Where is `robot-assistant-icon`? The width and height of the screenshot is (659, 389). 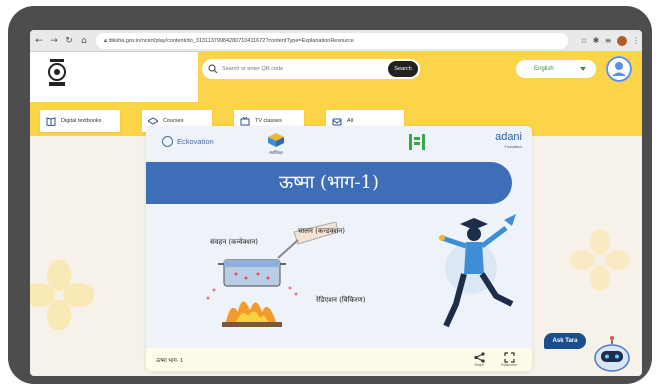 robot-assistant-icon is located at coordinates (612, 355).